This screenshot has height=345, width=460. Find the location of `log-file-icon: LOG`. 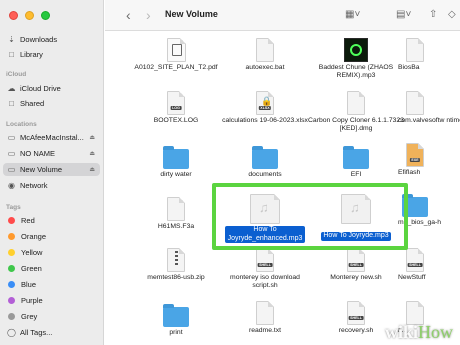

log-file-icon: LOG is located at coordinates (176, 103).